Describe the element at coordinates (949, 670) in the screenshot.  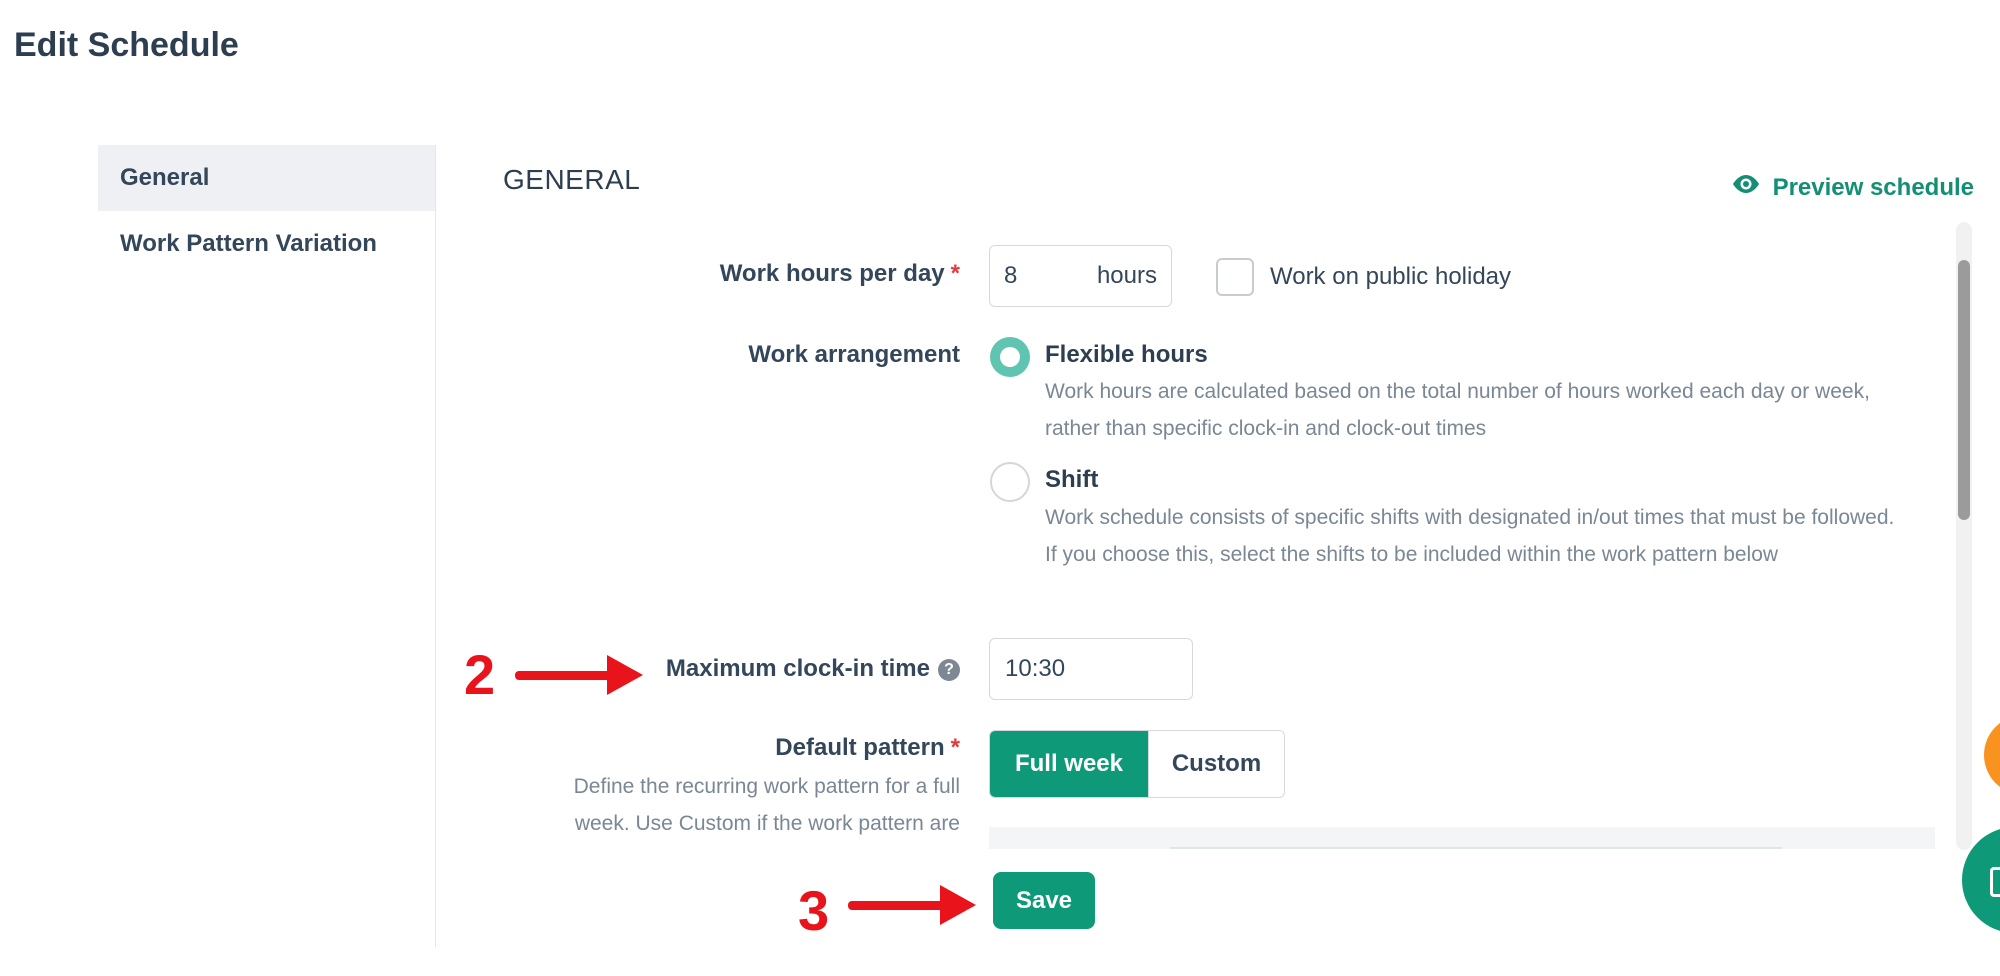
I see `help-icon: ?` at that location.